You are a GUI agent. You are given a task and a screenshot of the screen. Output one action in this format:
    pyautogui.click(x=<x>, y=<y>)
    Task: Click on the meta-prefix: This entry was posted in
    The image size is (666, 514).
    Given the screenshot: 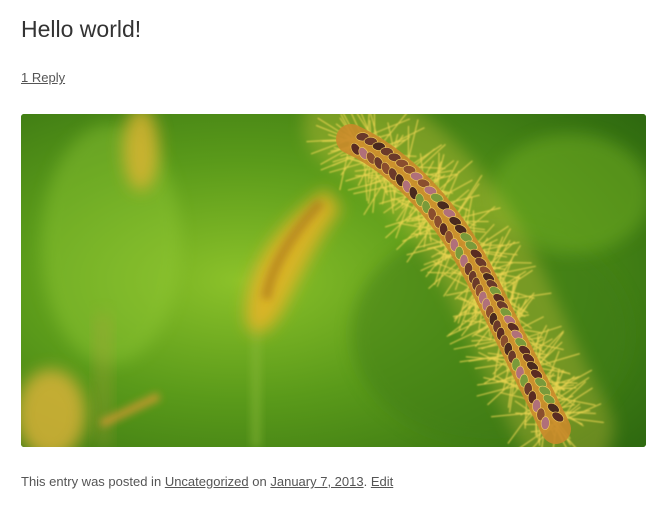 What is the action you would take?
    pyautogui.click(x=91, y=481)
    